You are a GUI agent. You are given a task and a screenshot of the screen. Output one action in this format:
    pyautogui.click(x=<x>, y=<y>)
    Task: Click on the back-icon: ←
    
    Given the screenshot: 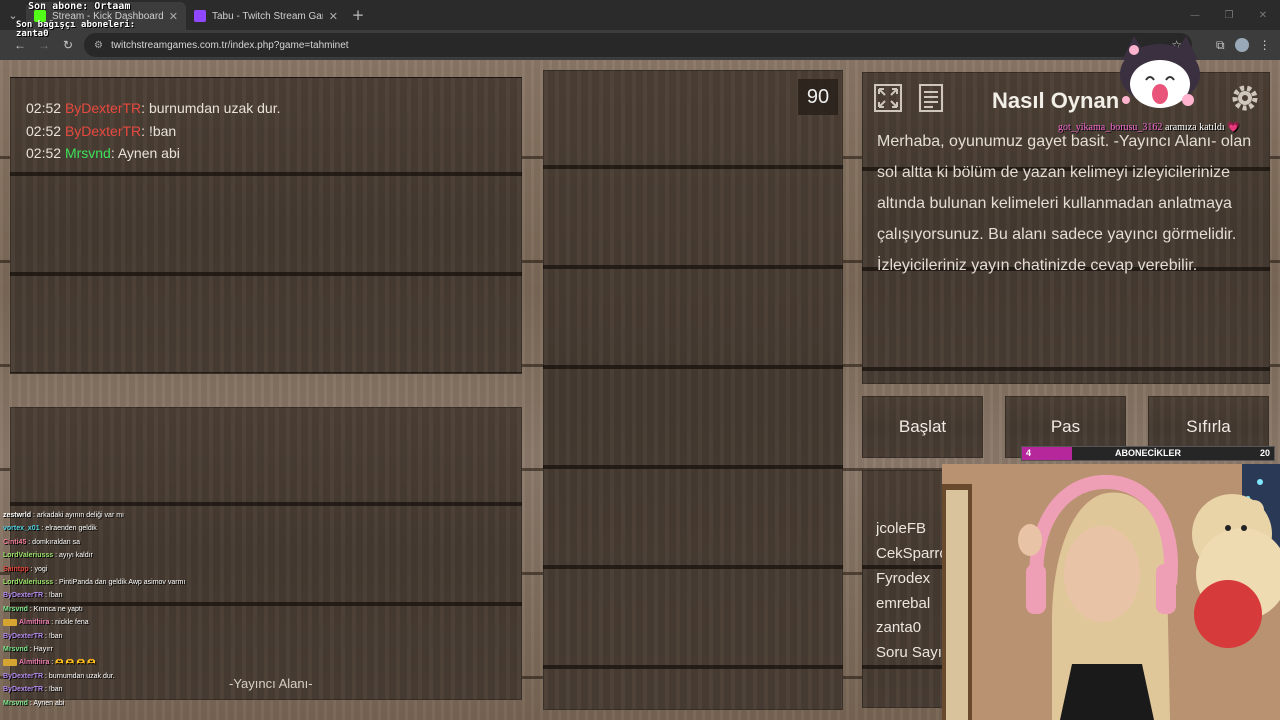 What is the action you would take?
    pyautogui.click(x=20, y=45)
    